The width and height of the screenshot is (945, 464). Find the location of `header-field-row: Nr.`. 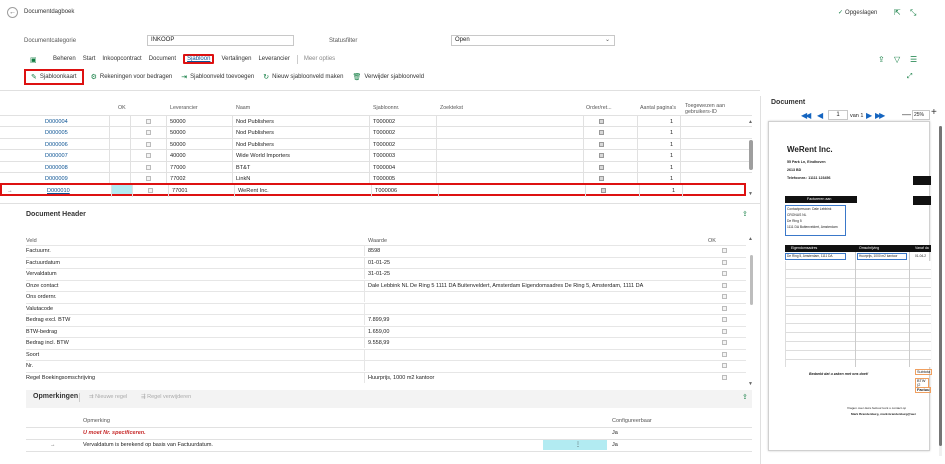

header-field-row: Nr. is located at coordinates (386, 365).